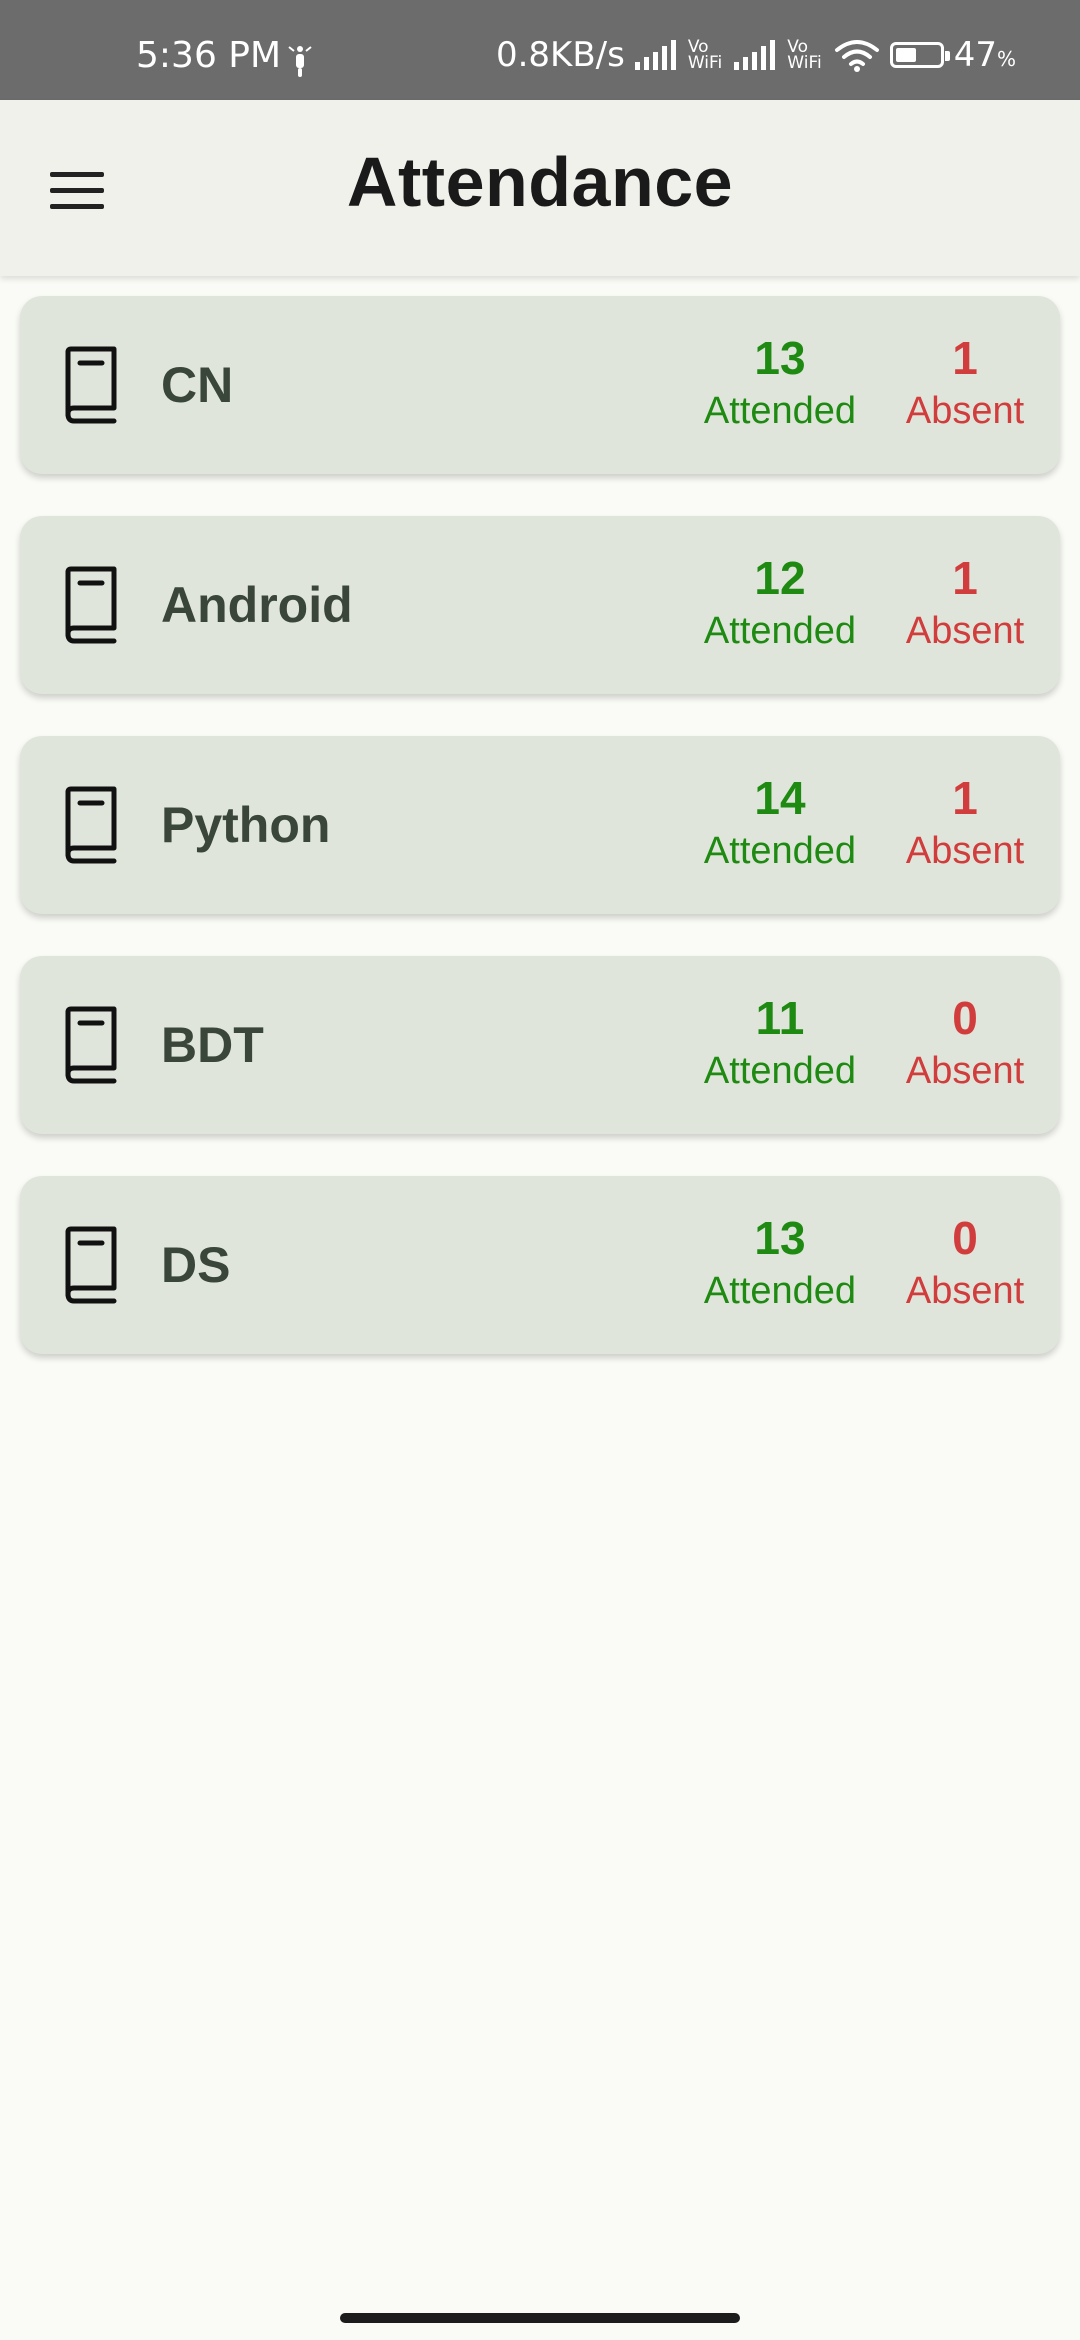 The width and height of the screenshot is (1080, 2340). Describe the element at coordinates (196, 1265) in the screenshot. I see `subject-name: DS` at that location.